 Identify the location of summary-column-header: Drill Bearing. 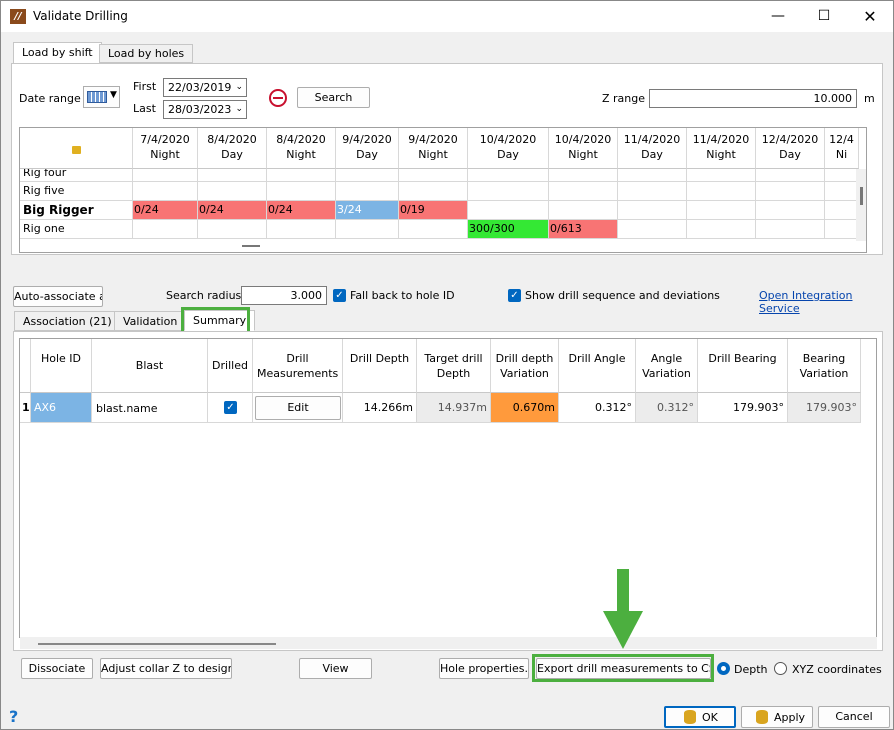
(743, 366).